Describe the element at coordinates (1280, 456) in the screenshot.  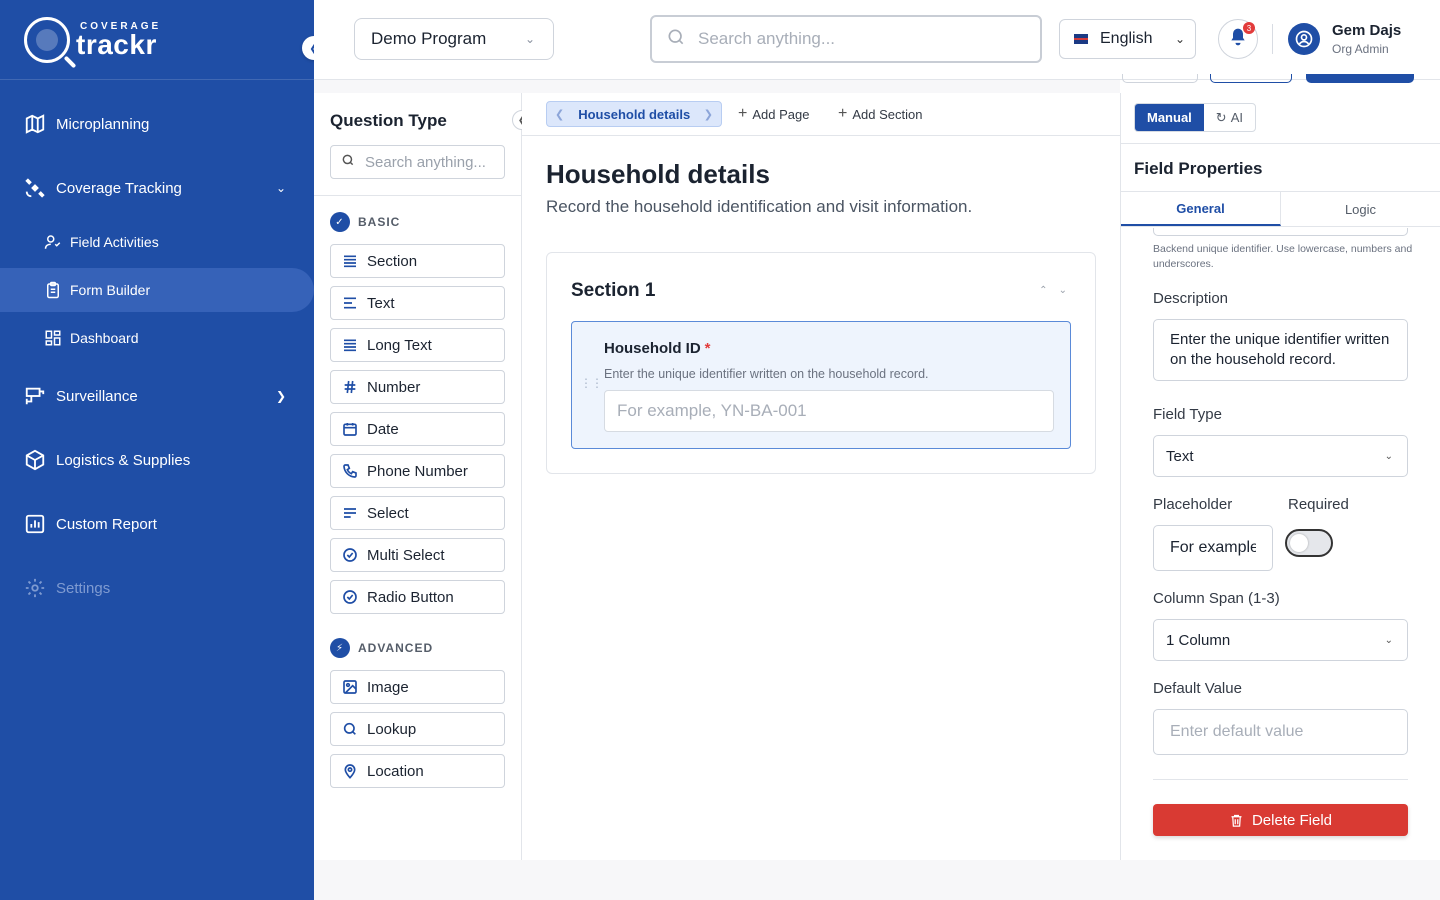
I see `field-type-select: Text ⌄` at that location.